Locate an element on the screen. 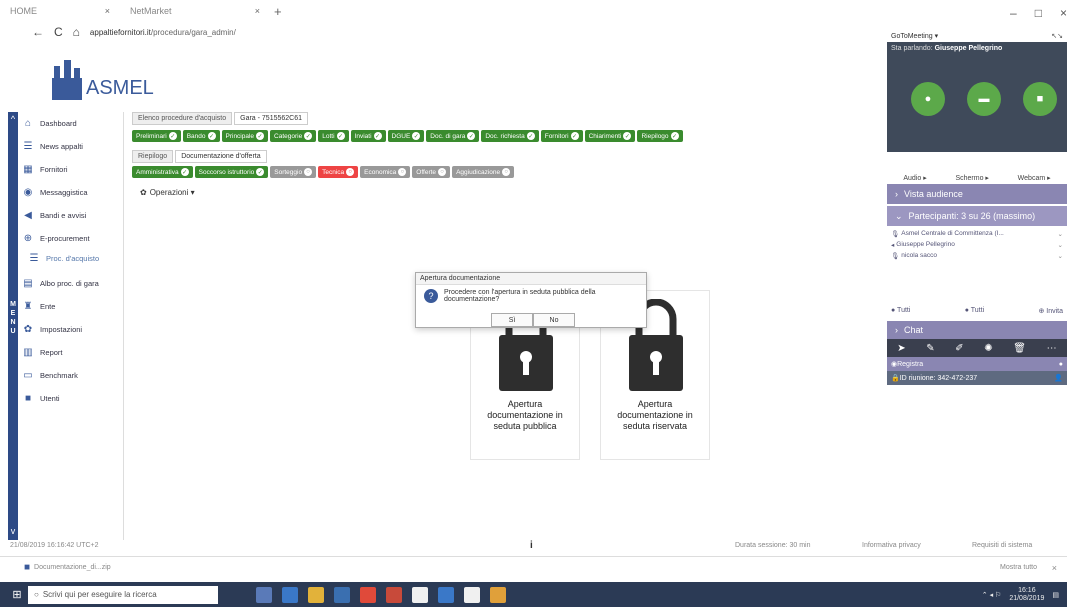 The width and height of the screenshot is (1067, 607). home-icon: ⌂ is located at coordinates (76, 32).